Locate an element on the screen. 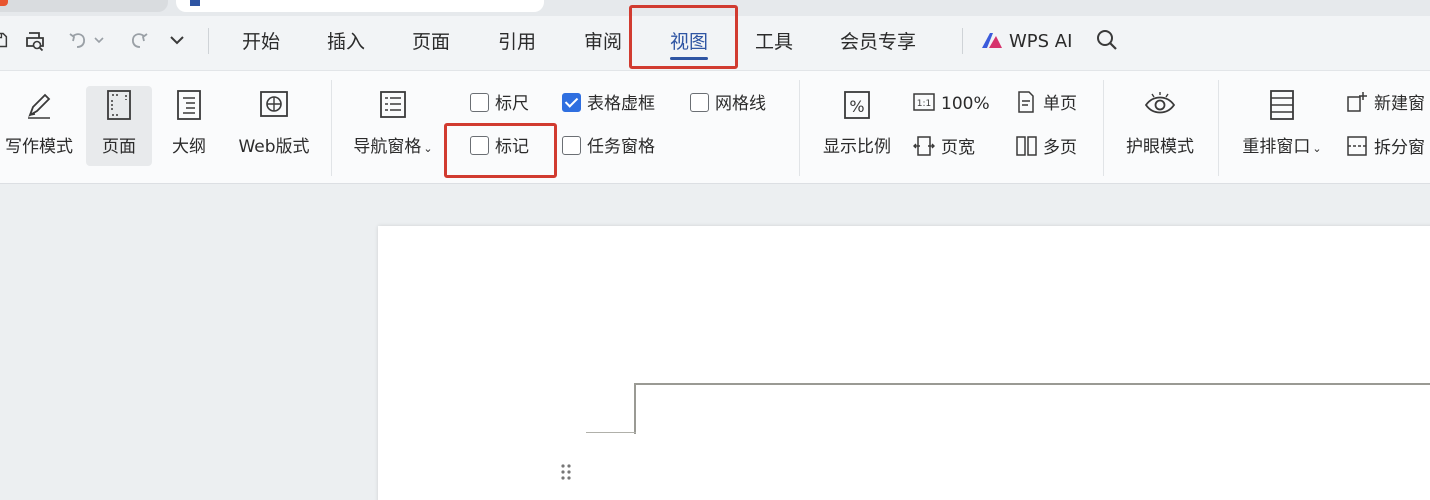  print-preview-icon is located at coordinates (35, 40).